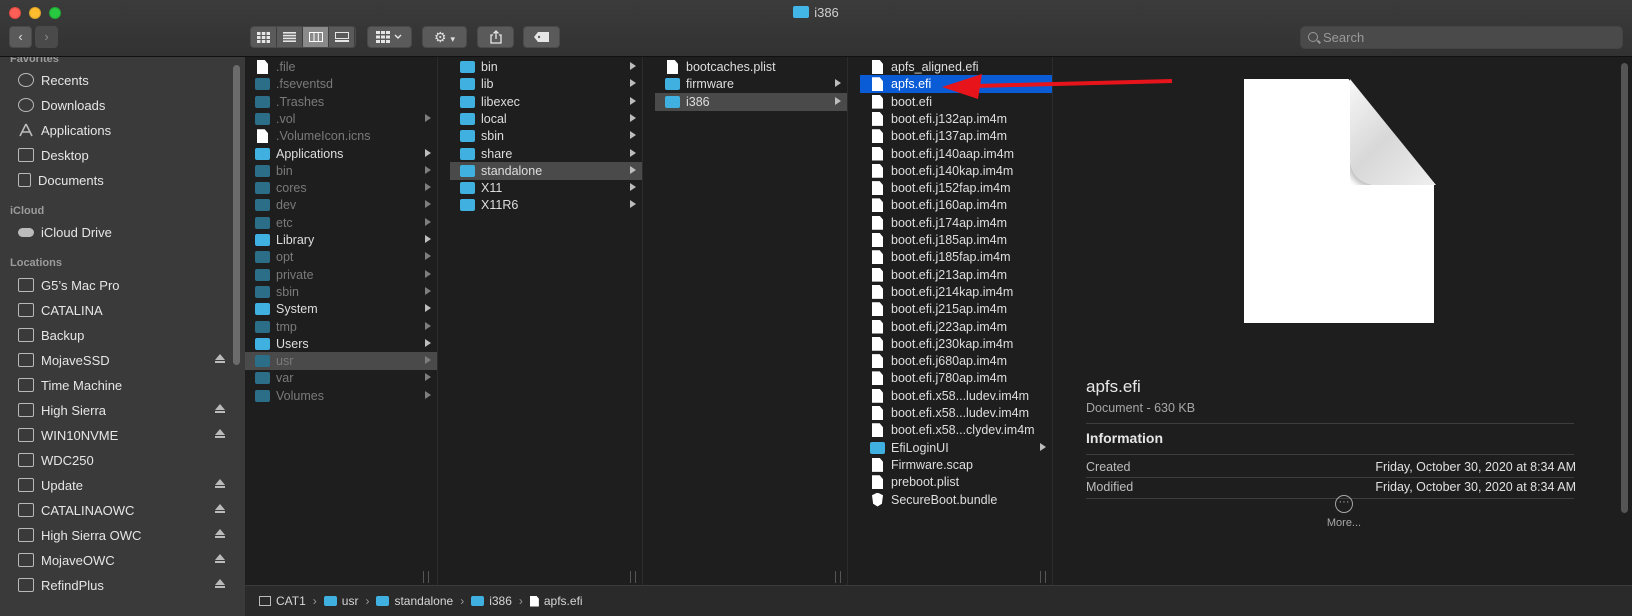 The height and width of the screenshot is (616, 1632). What do you see at coordinates (956, 378) in the screenshot?
I see `file-row: boot.efi.j780ap.im4m` at bounding box center [956, 378].